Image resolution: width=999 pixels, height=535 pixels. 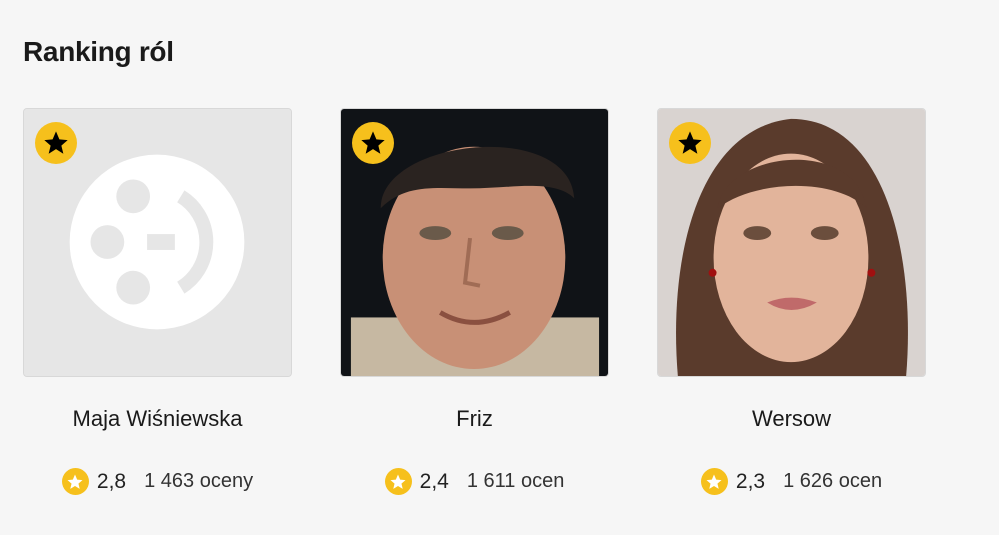 What do you see at coordinates (111, 481) in the screenshot?
I see `rating-value: 2,8` at bounding box center [111, 481].